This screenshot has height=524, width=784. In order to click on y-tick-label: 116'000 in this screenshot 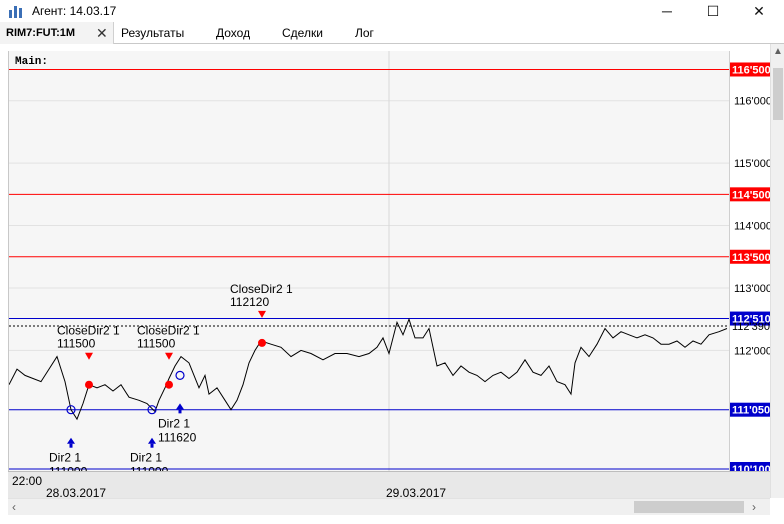, I will do `click(753, 102)`.